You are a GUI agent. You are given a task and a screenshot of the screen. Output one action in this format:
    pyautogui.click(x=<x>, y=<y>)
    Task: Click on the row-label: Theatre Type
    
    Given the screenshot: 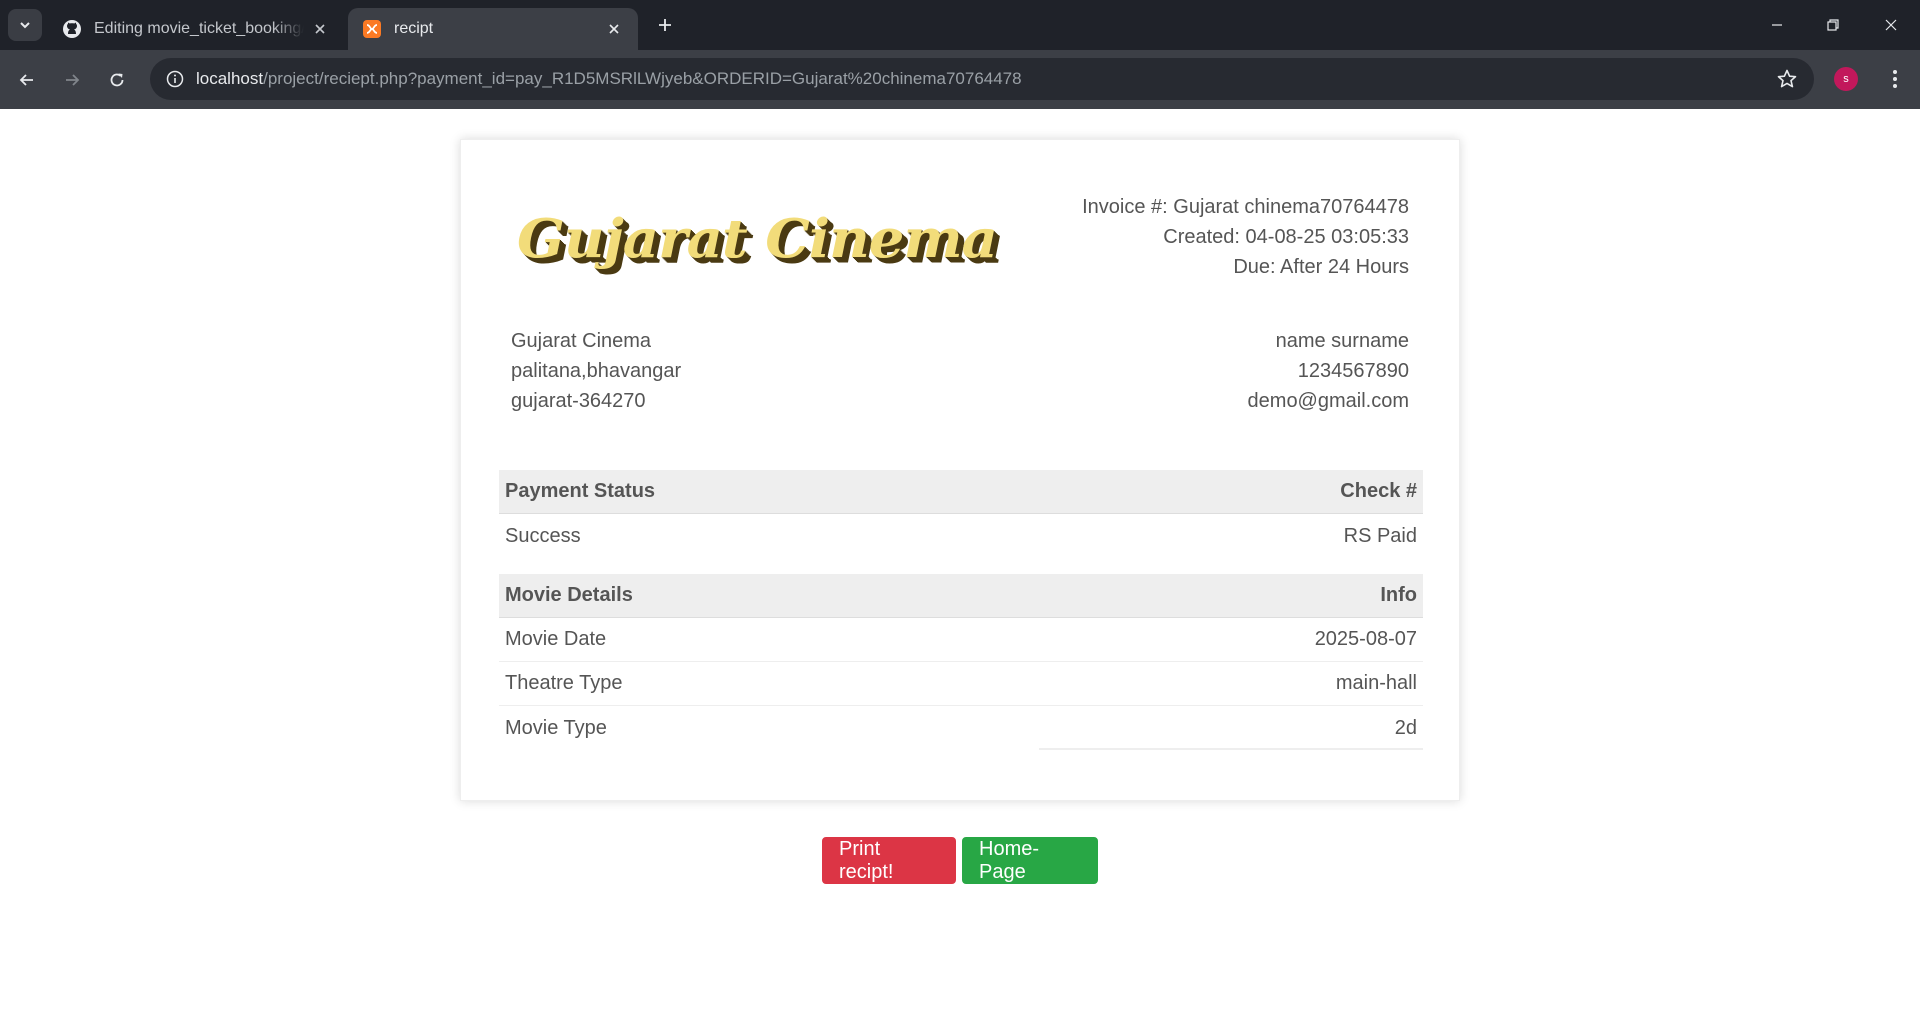 What is the action you would take?
    pyautogui.click(x=564, y=683)
    